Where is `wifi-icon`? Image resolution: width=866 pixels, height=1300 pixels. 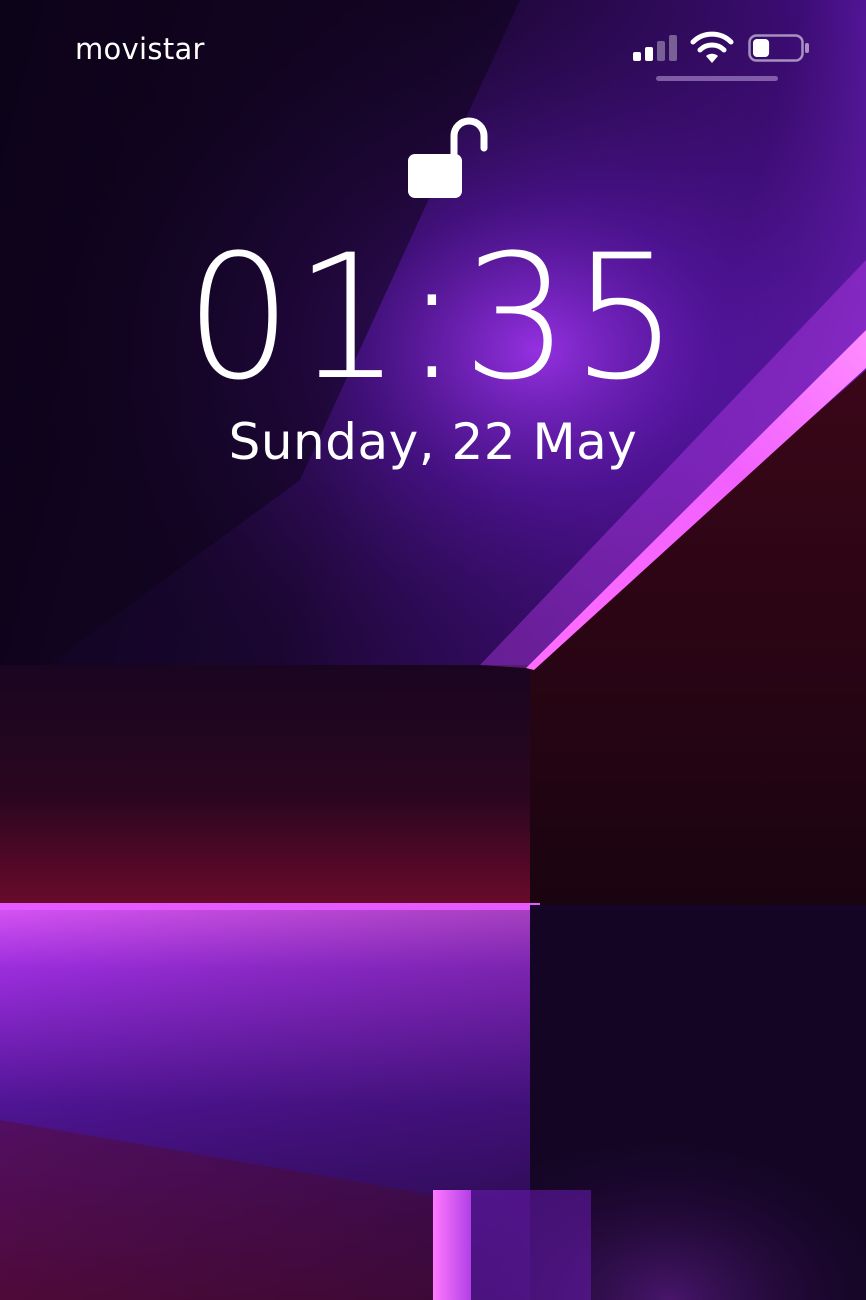
wifi-icon is located at coordinates (712, 47).